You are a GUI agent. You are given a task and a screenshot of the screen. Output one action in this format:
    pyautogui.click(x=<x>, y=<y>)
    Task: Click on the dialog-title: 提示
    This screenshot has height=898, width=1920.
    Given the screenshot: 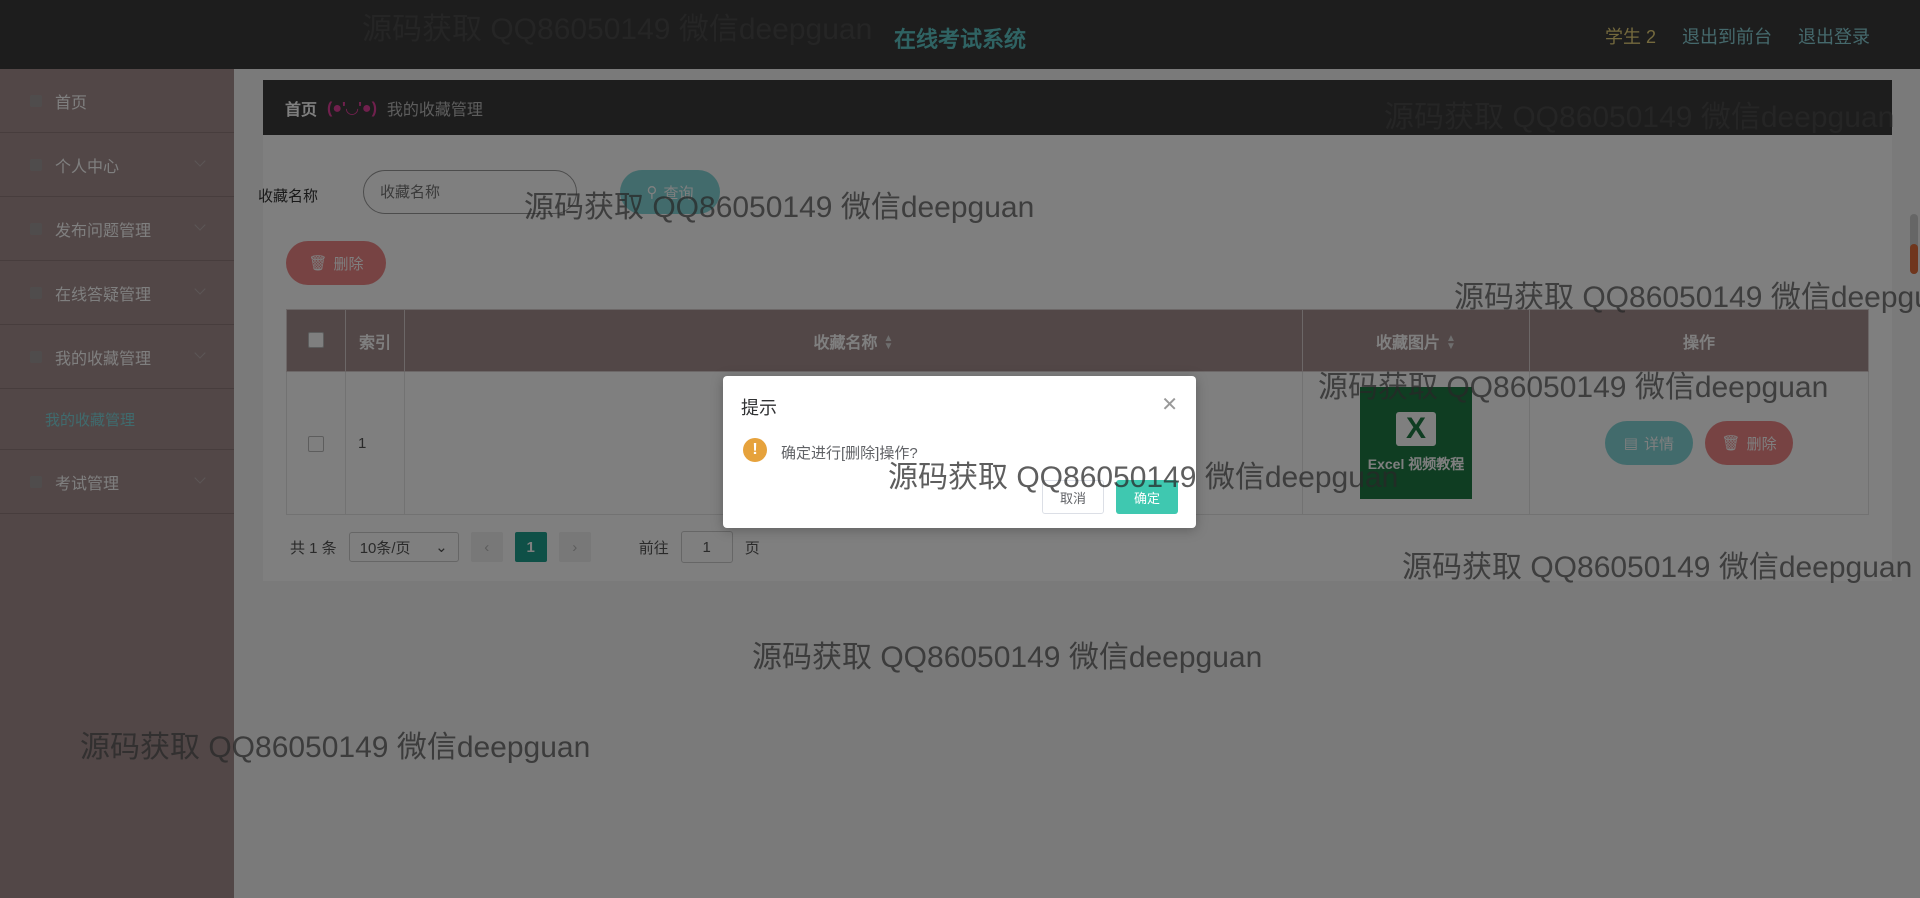 What is the action you would take?
    pyautogui.click(x=759, y=408)
    